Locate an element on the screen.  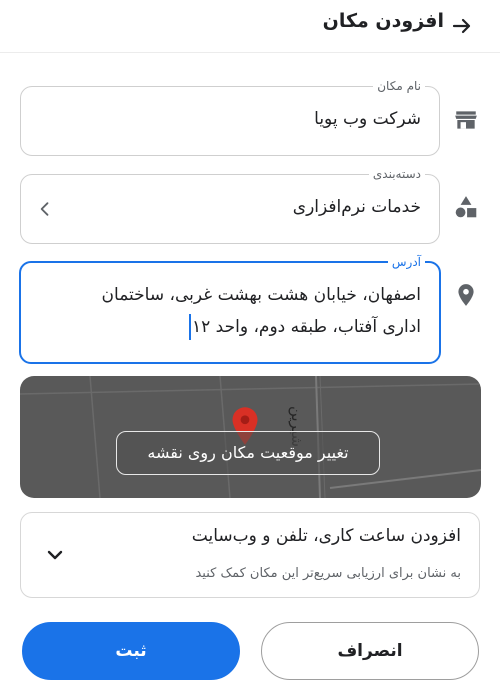
location-pin-icon is located at coordinates (466, 295).